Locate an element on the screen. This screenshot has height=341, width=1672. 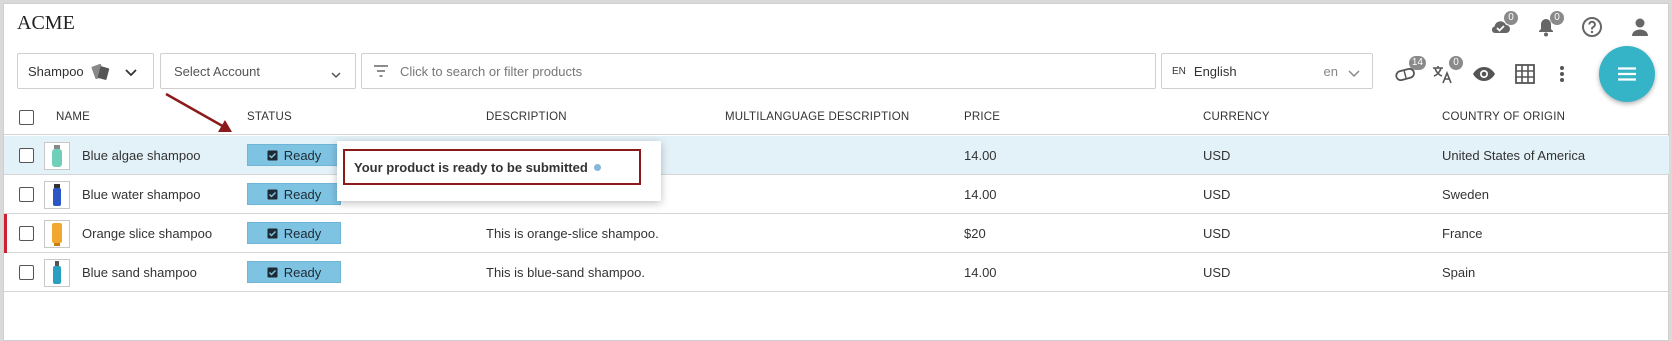
language-short: en is located at coordinates (1330, 71).